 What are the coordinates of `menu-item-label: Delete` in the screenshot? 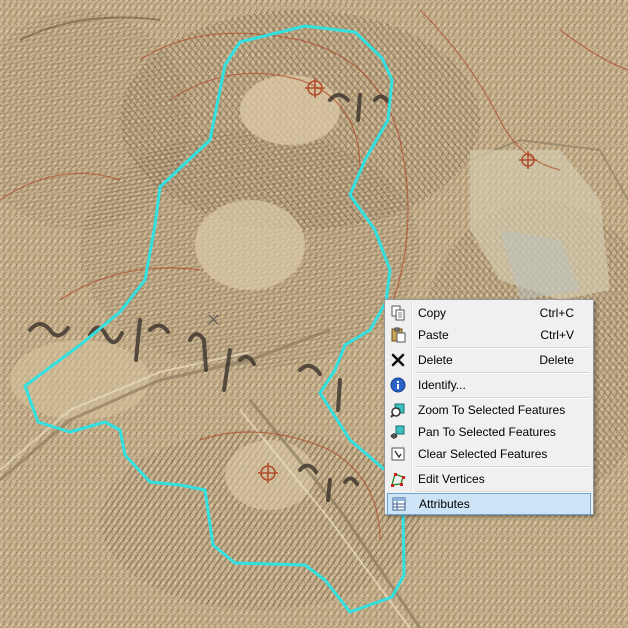 It's located at (435, 360).